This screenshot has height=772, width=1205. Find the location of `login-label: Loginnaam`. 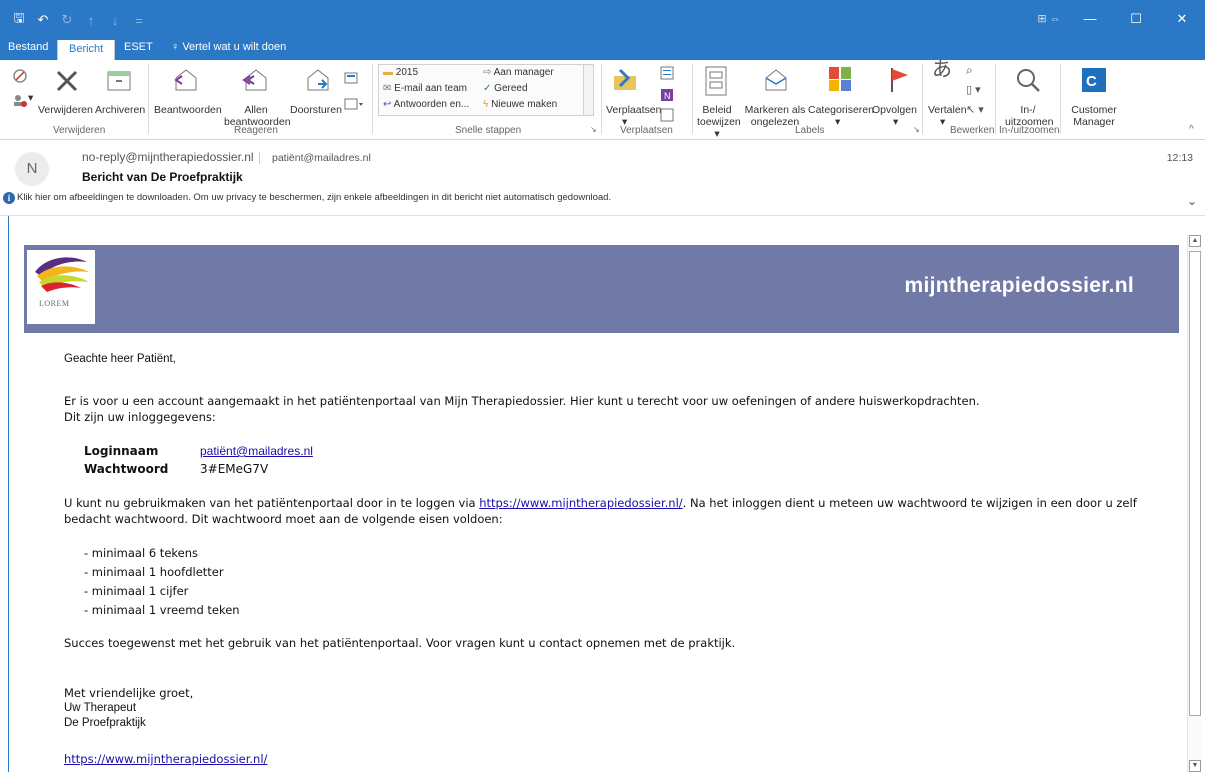

login-label: Loginnaam is located at coordinates (121, 451).